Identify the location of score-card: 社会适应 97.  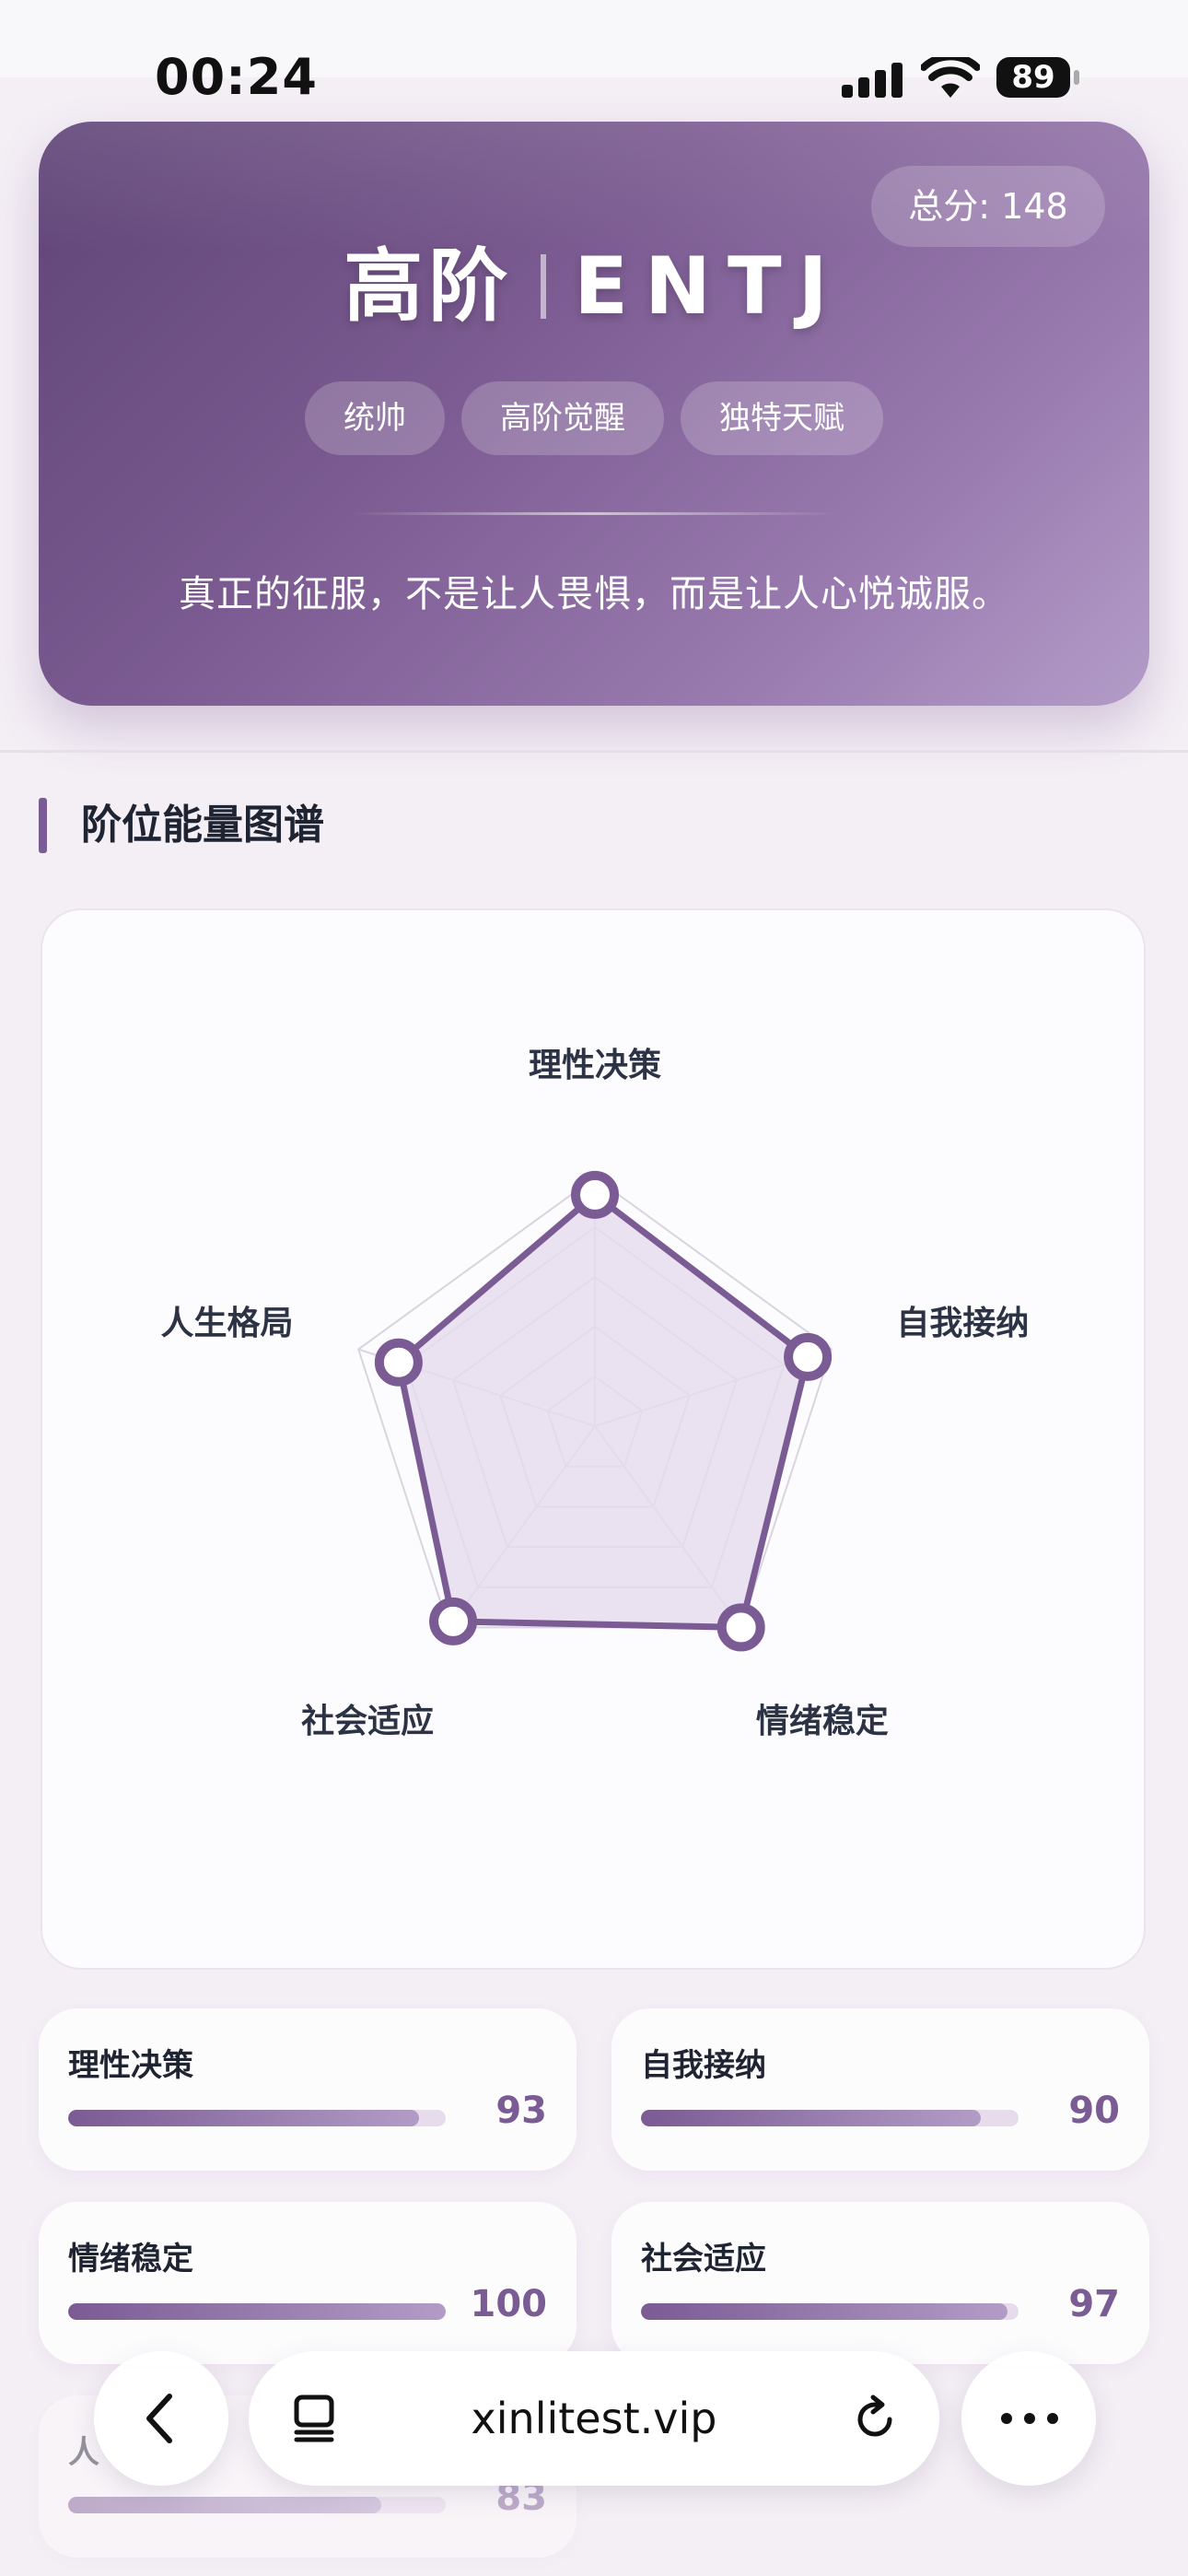
(880, 2283).